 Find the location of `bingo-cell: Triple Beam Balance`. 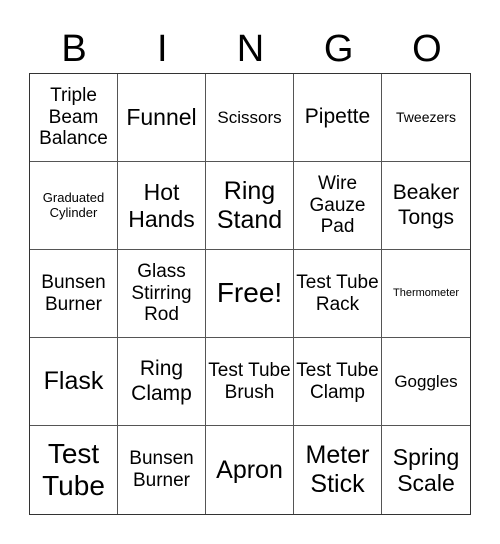

bingo-cell: Triple Beam Balance is located at coordinates (74, 118).